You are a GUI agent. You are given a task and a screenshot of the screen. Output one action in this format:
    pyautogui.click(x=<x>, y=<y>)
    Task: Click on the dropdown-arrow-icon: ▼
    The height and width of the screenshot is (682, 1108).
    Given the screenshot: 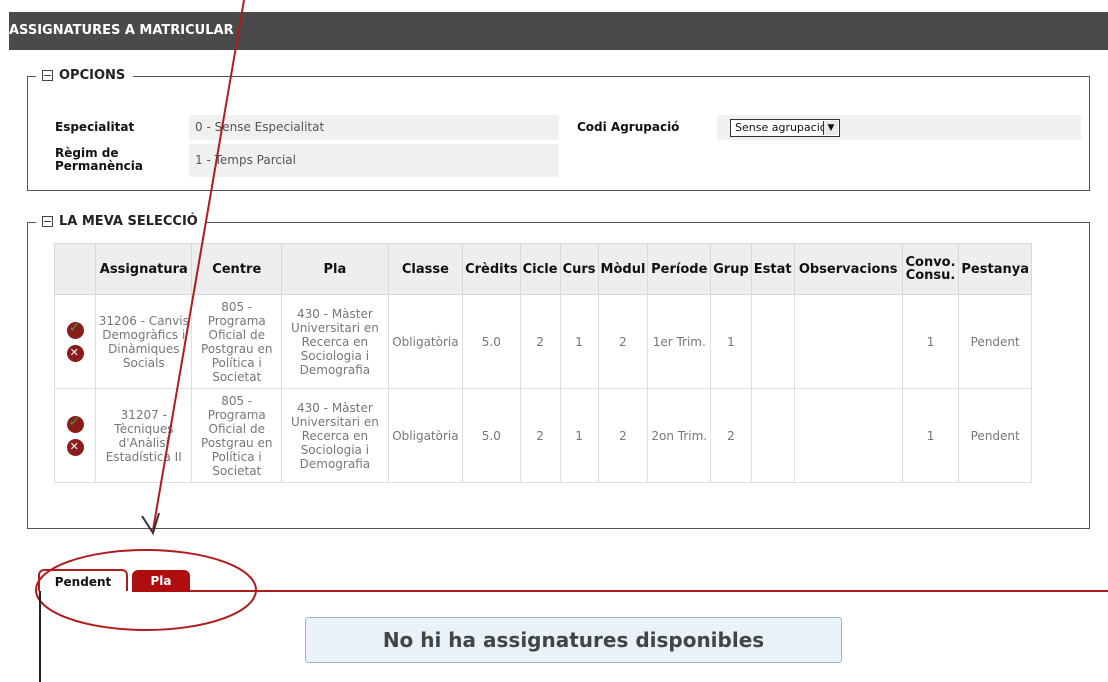 What is the action you would take?
    pyautogui.click(x=830, y=128)
    